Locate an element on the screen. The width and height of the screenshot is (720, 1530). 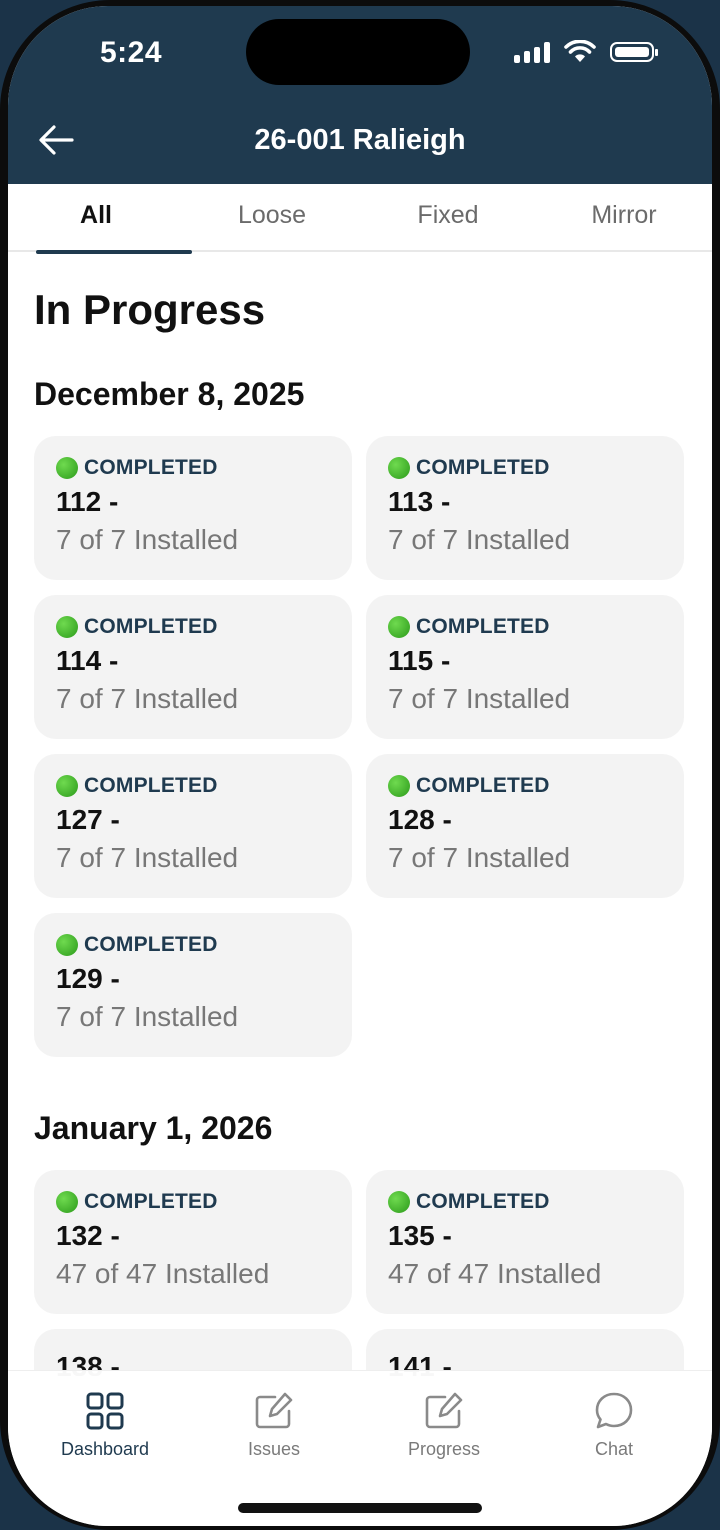
unit-number: 132 - is located at coordinates (88, 1235).